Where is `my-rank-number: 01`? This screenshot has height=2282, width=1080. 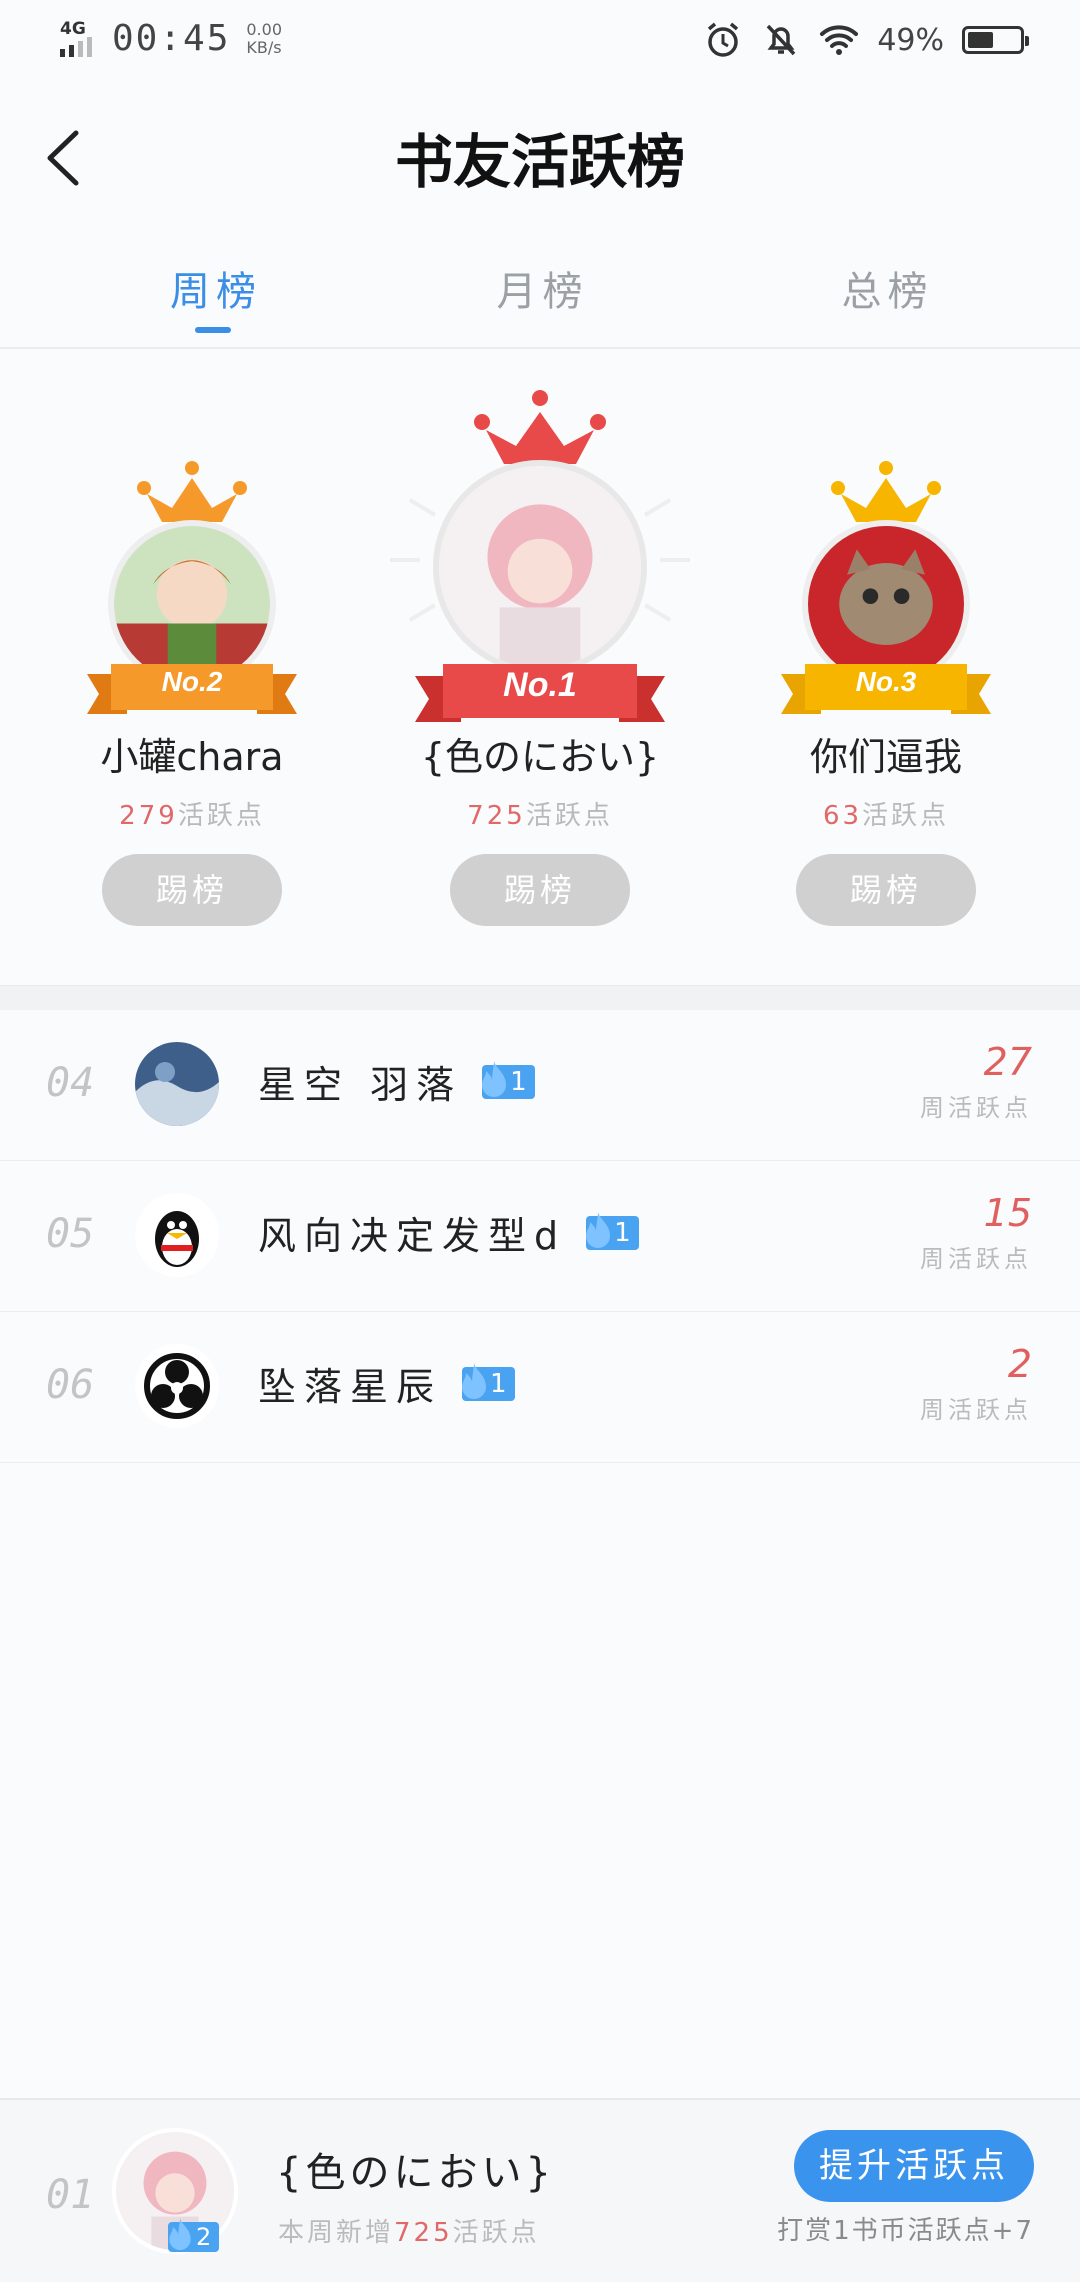
my-rank-number: 01 is located at coordinates (70, 2195).